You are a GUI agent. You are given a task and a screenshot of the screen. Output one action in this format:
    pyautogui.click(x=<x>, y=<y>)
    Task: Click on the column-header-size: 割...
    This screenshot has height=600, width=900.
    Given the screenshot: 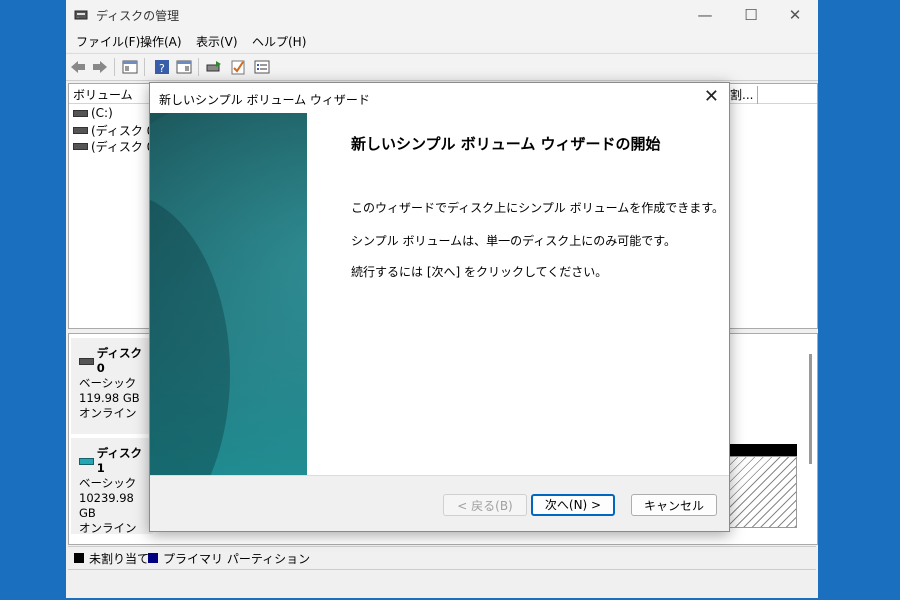 What is the action you would take?
    pyautogui.click(x=742, y=95)
    